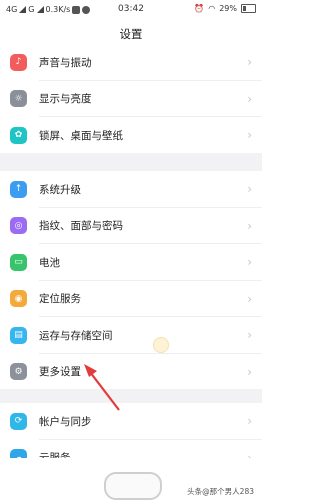 The image size is (320, 500). I want to click on watermark: 头条@那个男人283, so click(220, 491).